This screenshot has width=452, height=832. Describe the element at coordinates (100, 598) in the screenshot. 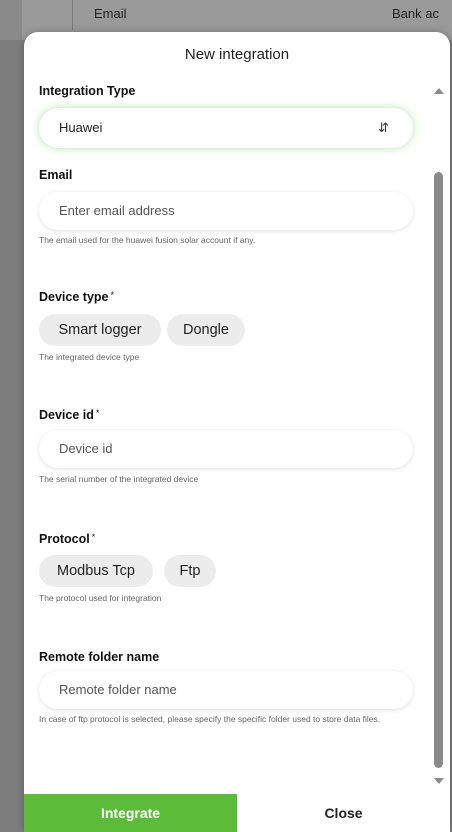

I see `protocol-help-text: The protocol used for integration` at that location.